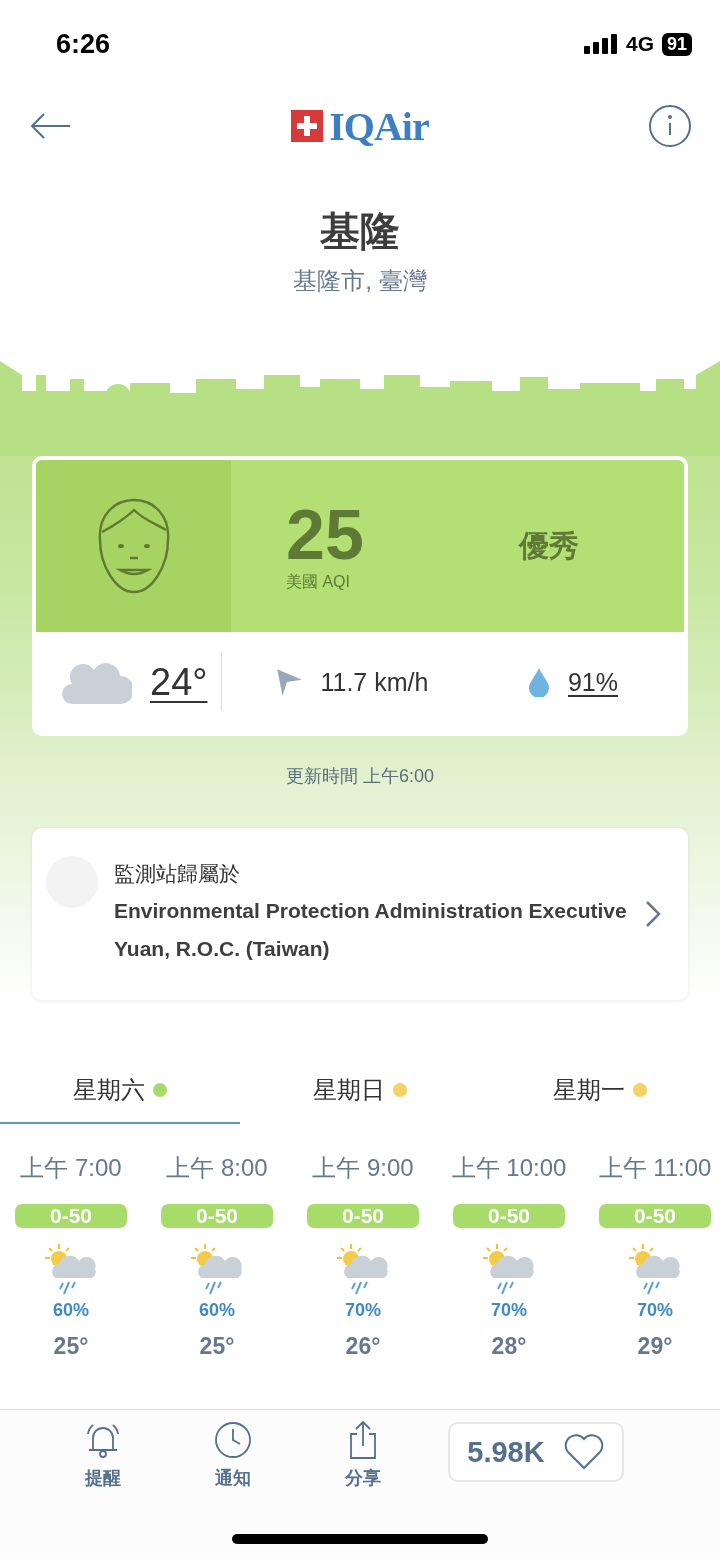 This screenshot has width=720, height=1559. Describe the element at coordinates (536, 1452) in the screenshot. I see `likes-button: 5.98K` at that location.